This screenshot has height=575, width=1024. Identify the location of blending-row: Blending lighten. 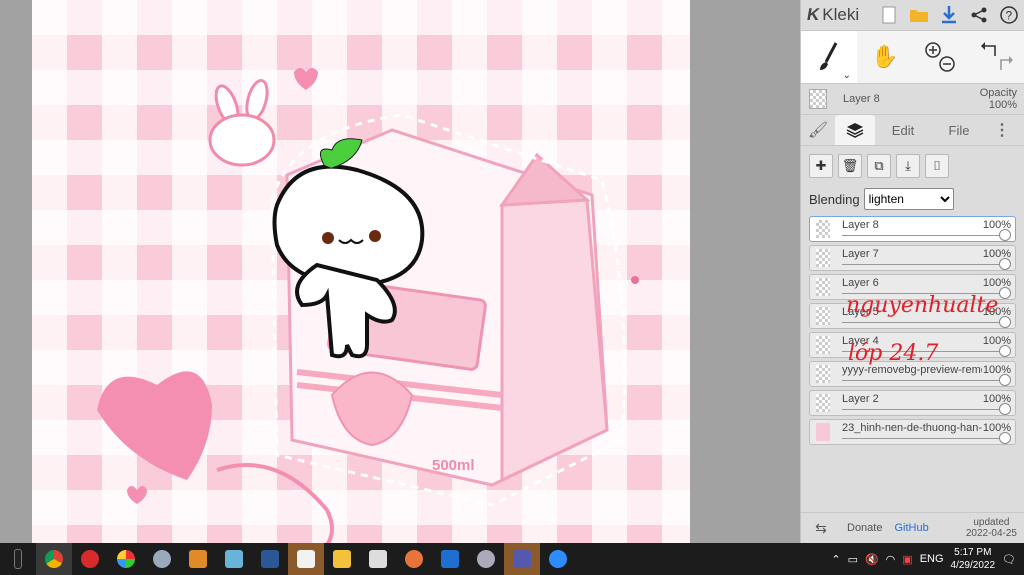
(912, 199).